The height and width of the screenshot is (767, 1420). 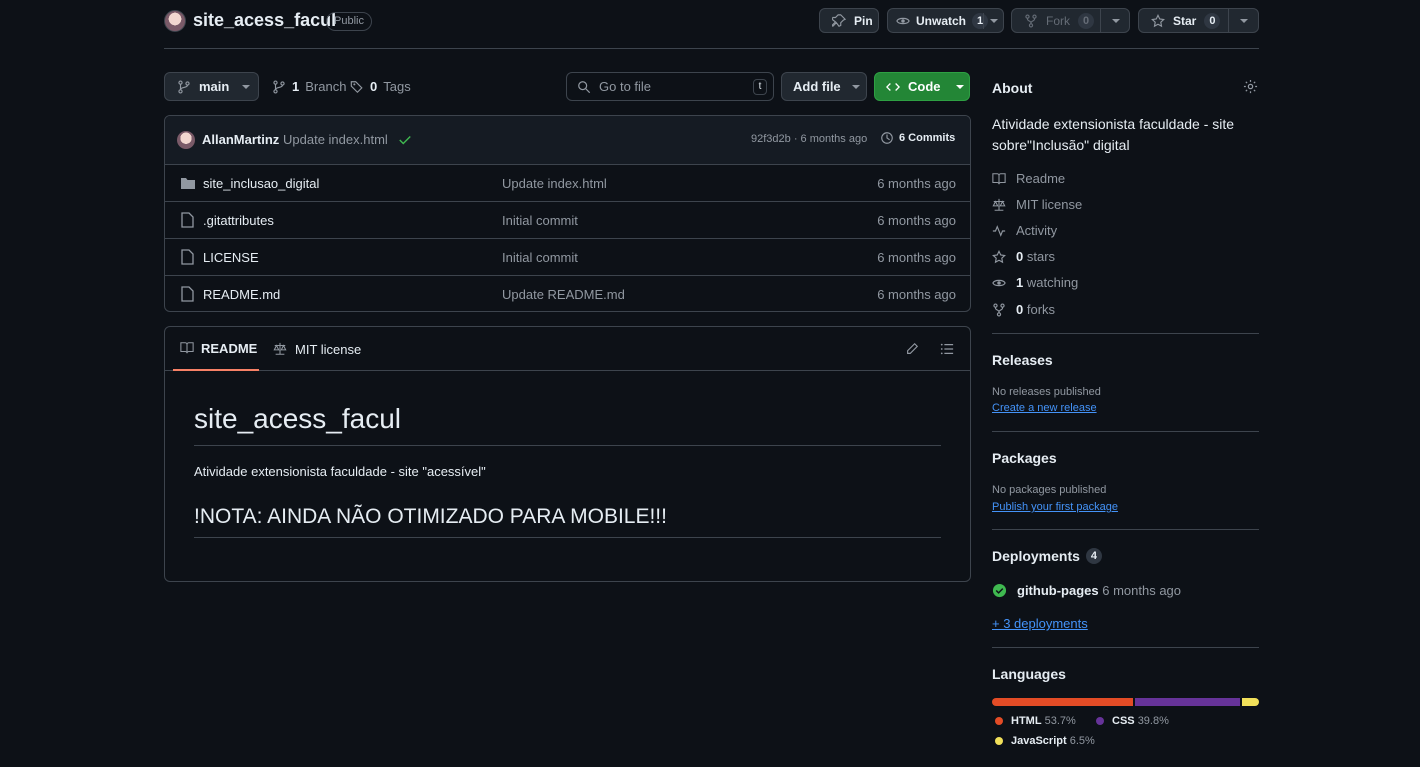 I want to click on add-file-button: Add file, so click(x=824, y=86).